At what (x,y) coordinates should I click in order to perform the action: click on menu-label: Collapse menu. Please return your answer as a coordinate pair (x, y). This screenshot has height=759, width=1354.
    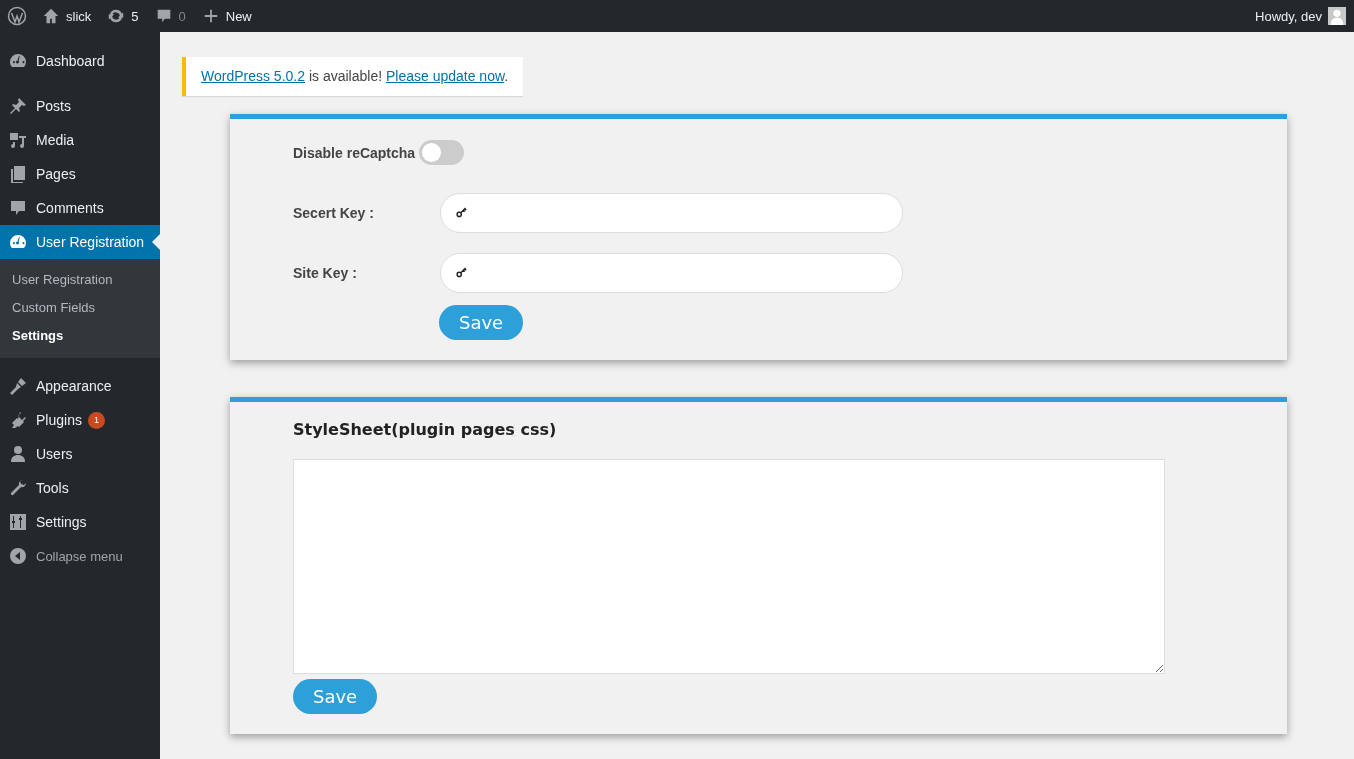
    Looking at the image, I should click on (79, 556).